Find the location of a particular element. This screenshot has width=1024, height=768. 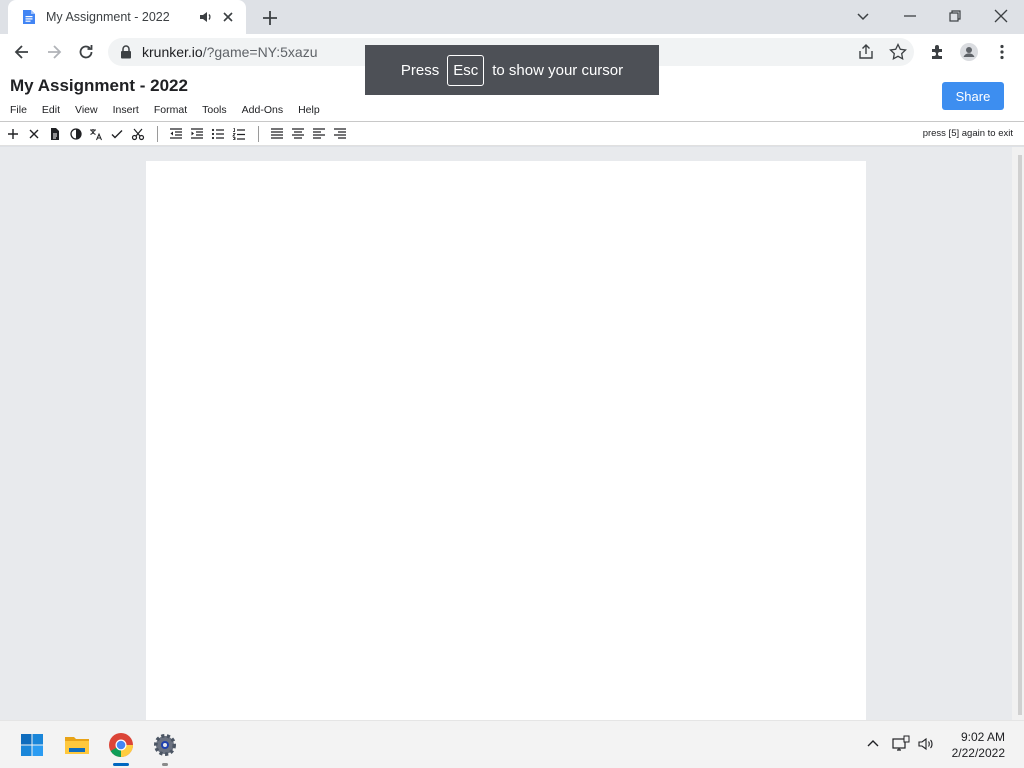

menu-kebab-icon is located at coordinates (1002, 52).